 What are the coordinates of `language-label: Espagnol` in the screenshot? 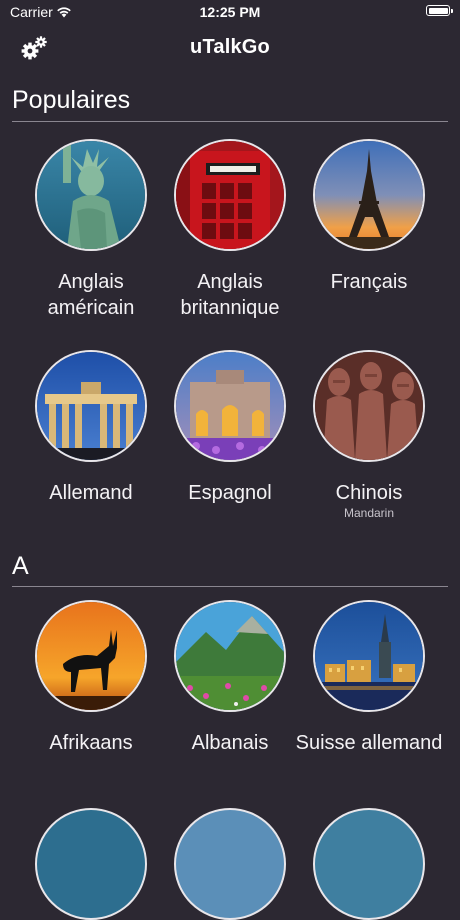 It's located at (230, 493).